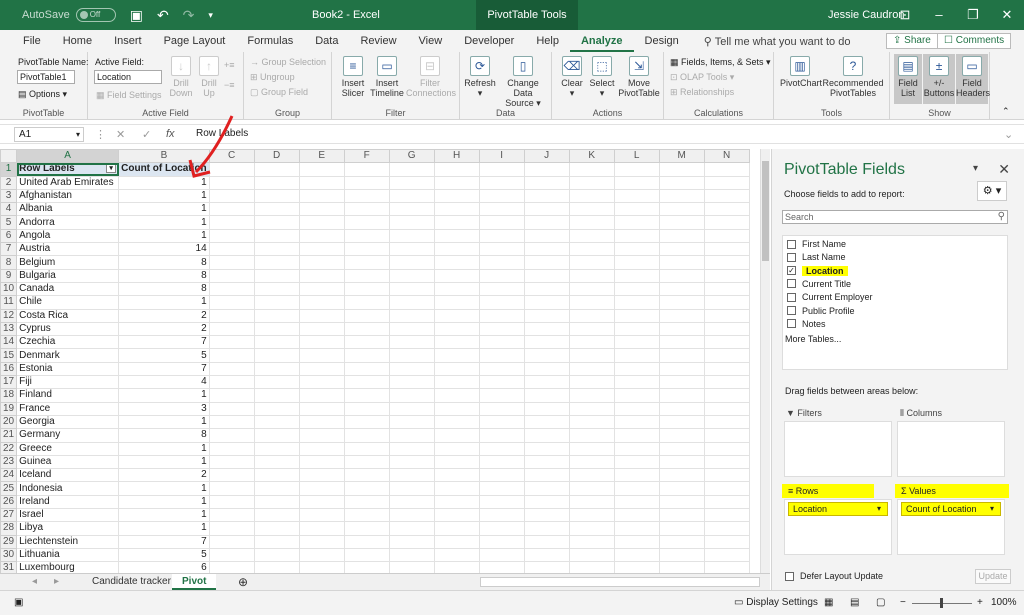 This screenshot has width=1024, height=615. What do you see at coordinates (9, 488) in the screenshot?
I see `row-header: 25` at bounding box center [9, 488].